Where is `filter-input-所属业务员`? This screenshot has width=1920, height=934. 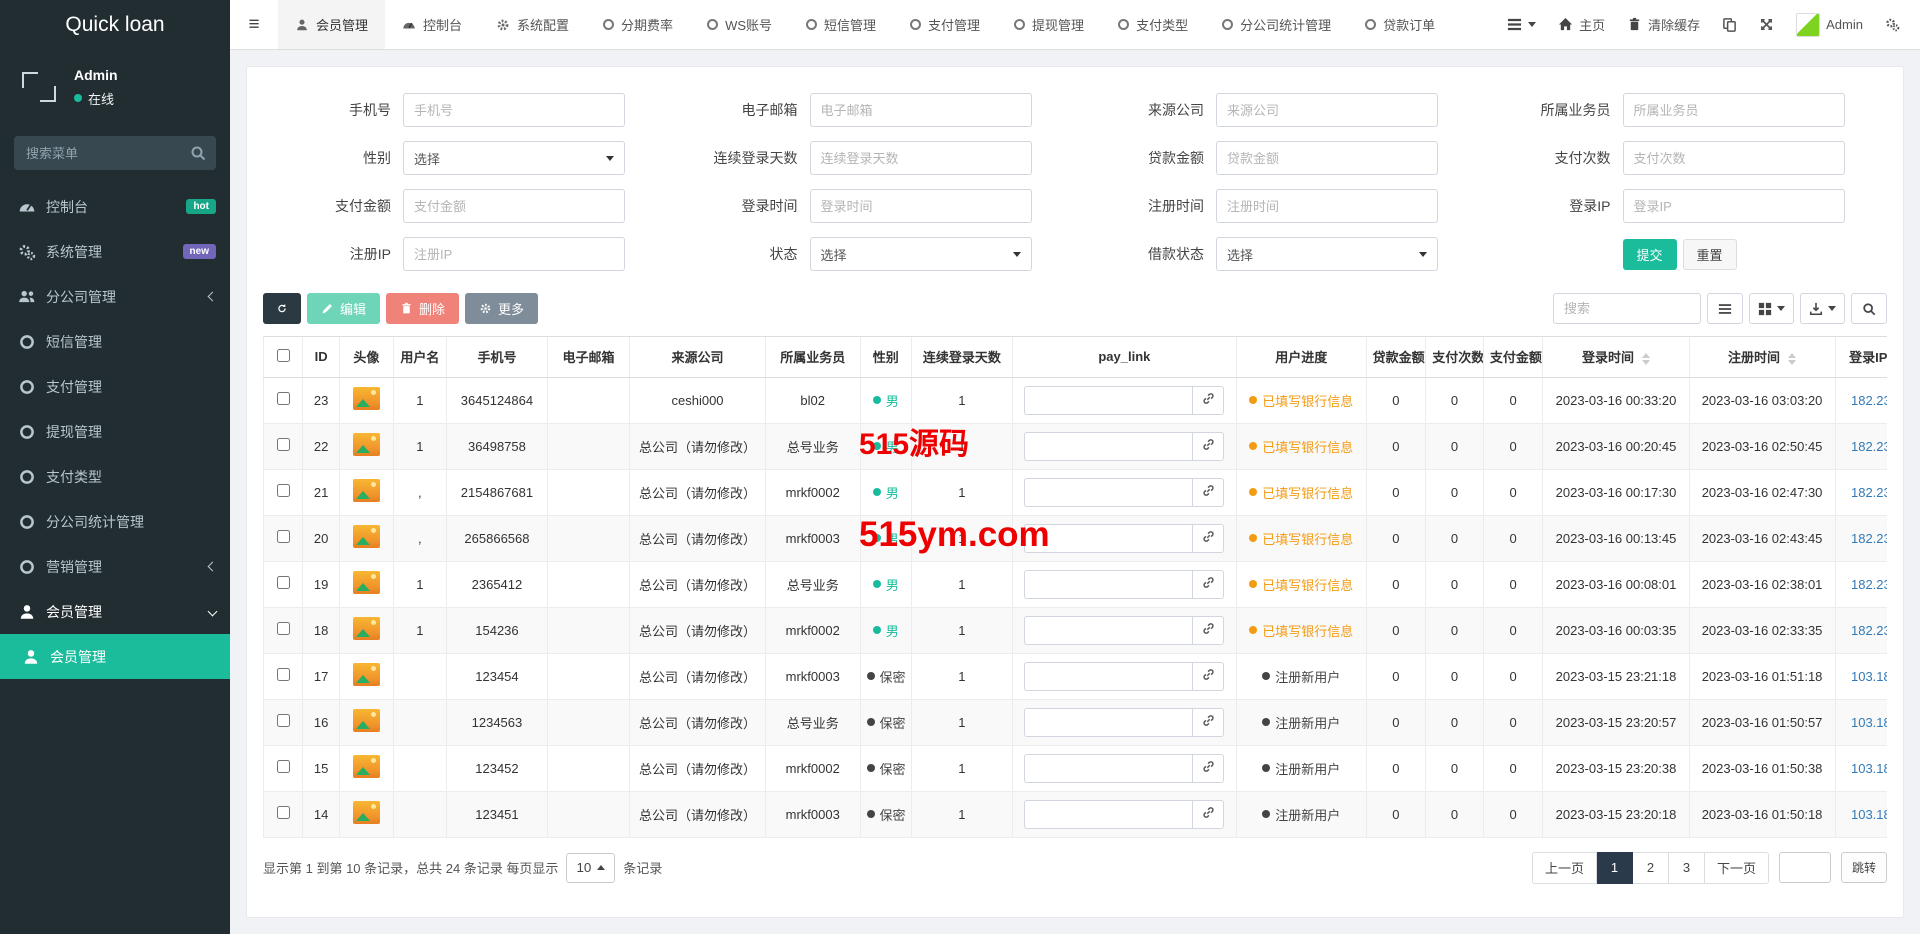
filter-input-所属业务员 is located at coordinates (1733, 110).